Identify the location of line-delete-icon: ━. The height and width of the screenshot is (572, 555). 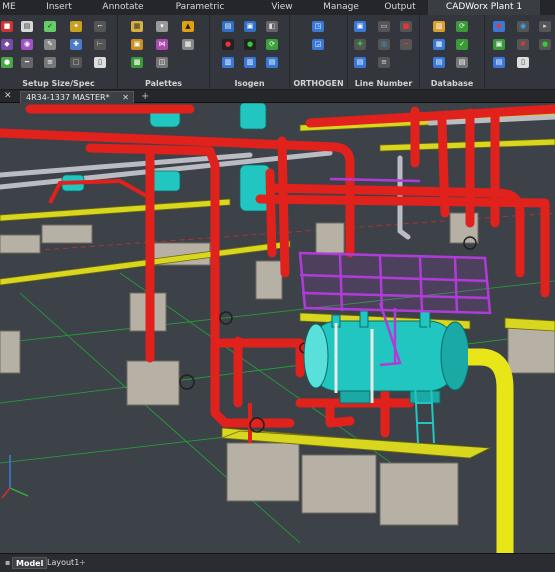
(406, 44).